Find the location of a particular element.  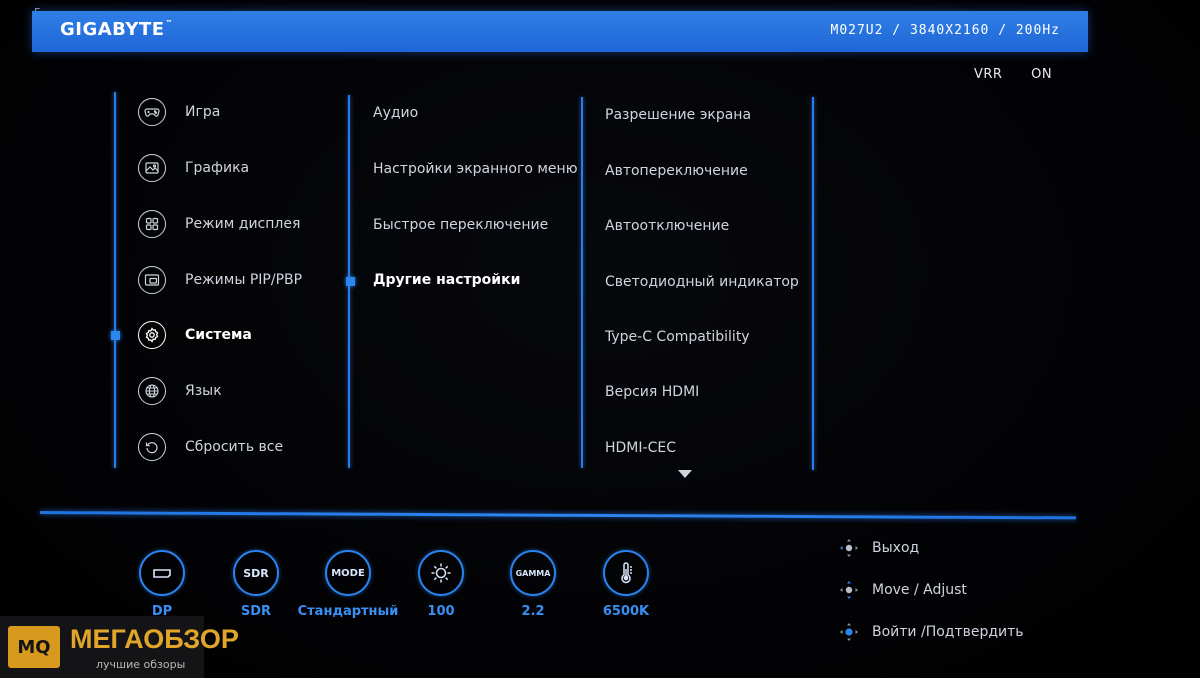

hint-exit: Выход is located at coordinates (878, 548).